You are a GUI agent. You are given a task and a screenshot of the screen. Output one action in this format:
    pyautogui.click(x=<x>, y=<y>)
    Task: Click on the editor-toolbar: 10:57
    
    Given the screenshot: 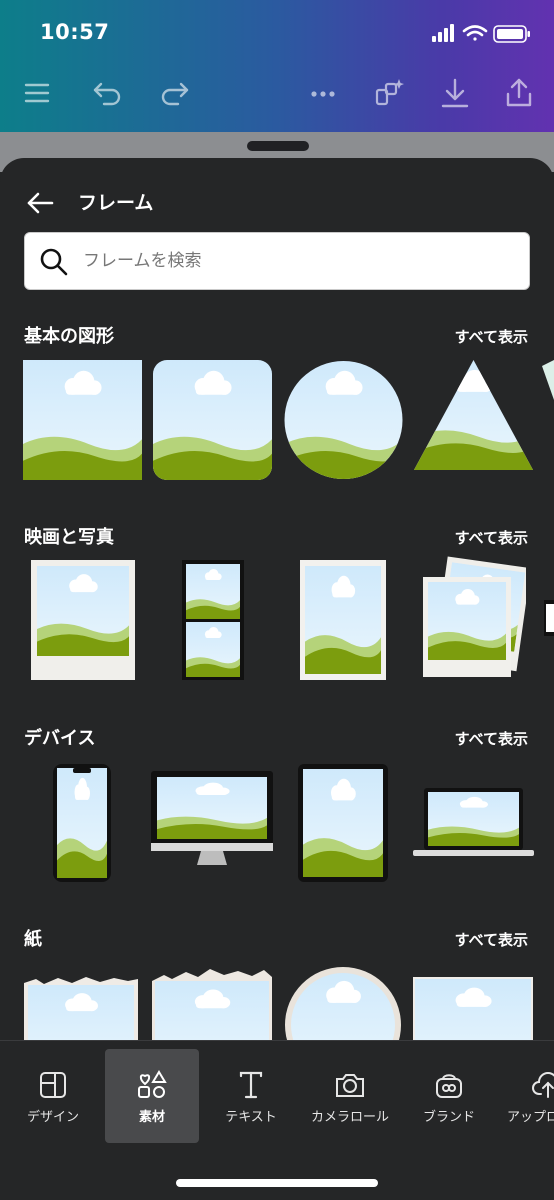 What is the action you would take?
    pyautogui.click(x=277, y=66)
    